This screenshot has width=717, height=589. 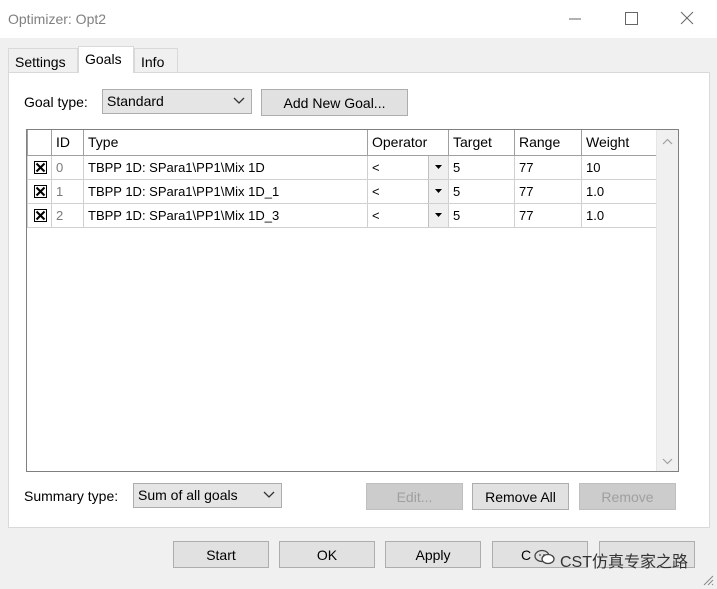 I want to click on col-header-operator: Operator, so click(x=408, y=143).